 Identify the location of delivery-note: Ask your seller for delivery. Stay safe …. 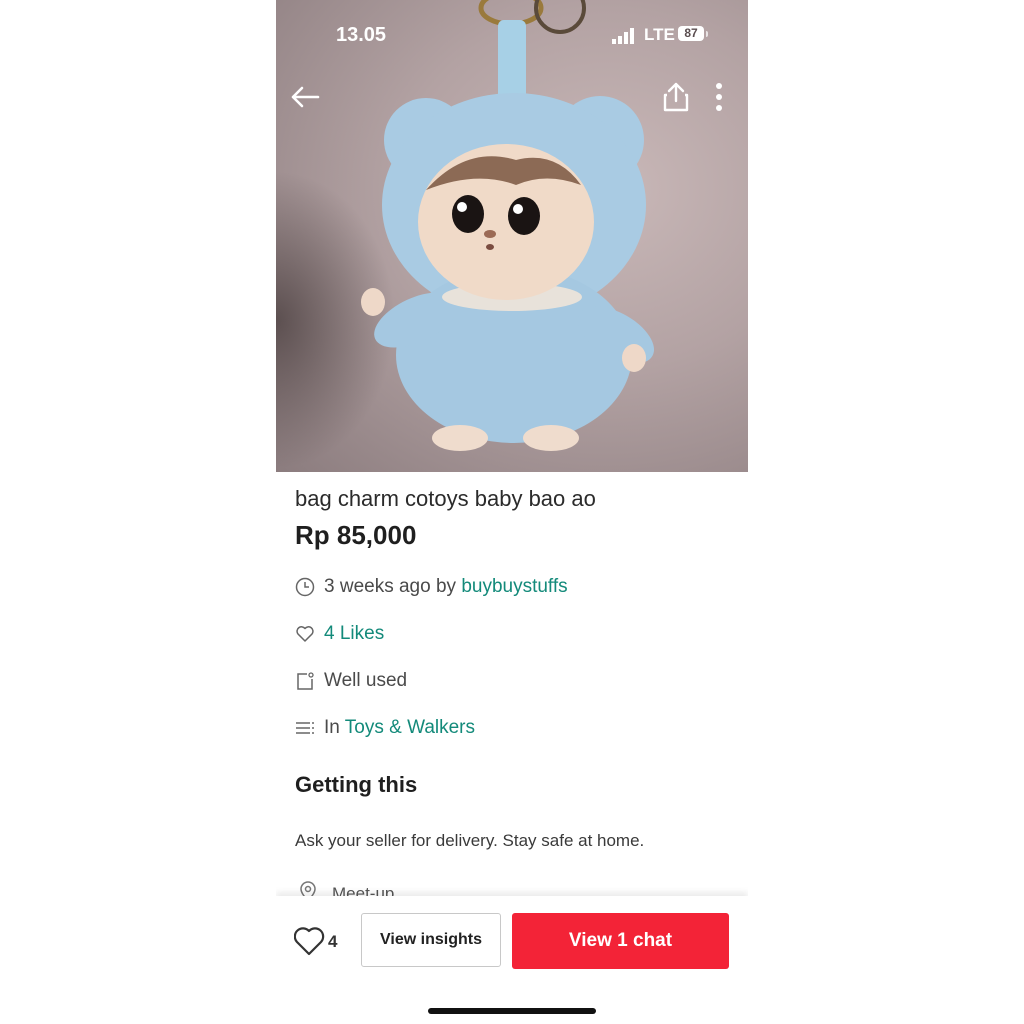
(470, 840).